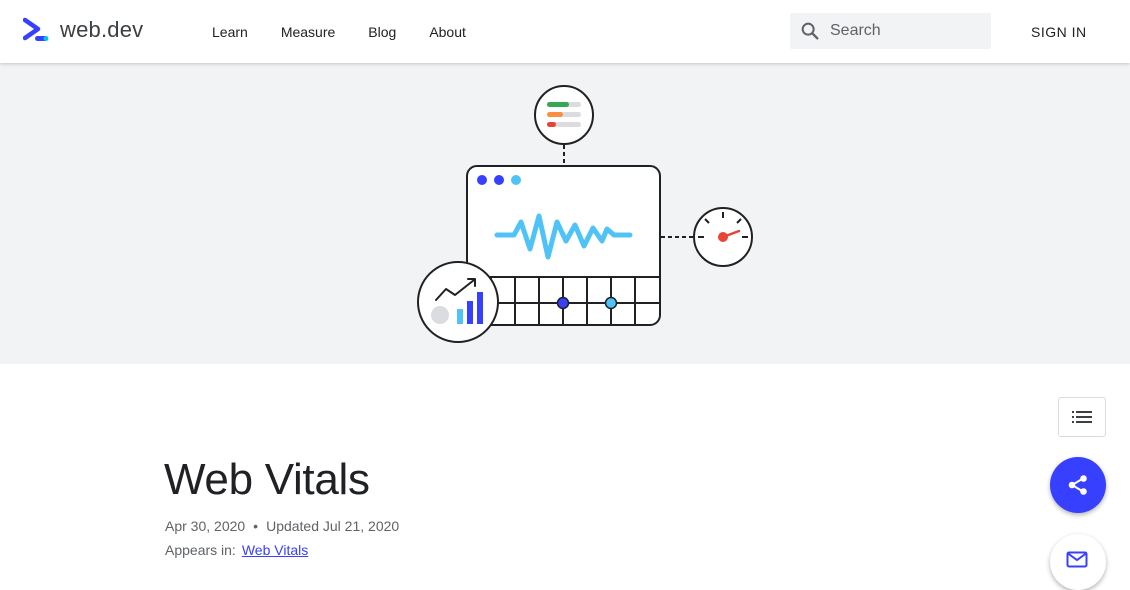 The height and width of the screenshot is (590, 1130). I want to click on web-vitals-illustration, so click(585, 214).